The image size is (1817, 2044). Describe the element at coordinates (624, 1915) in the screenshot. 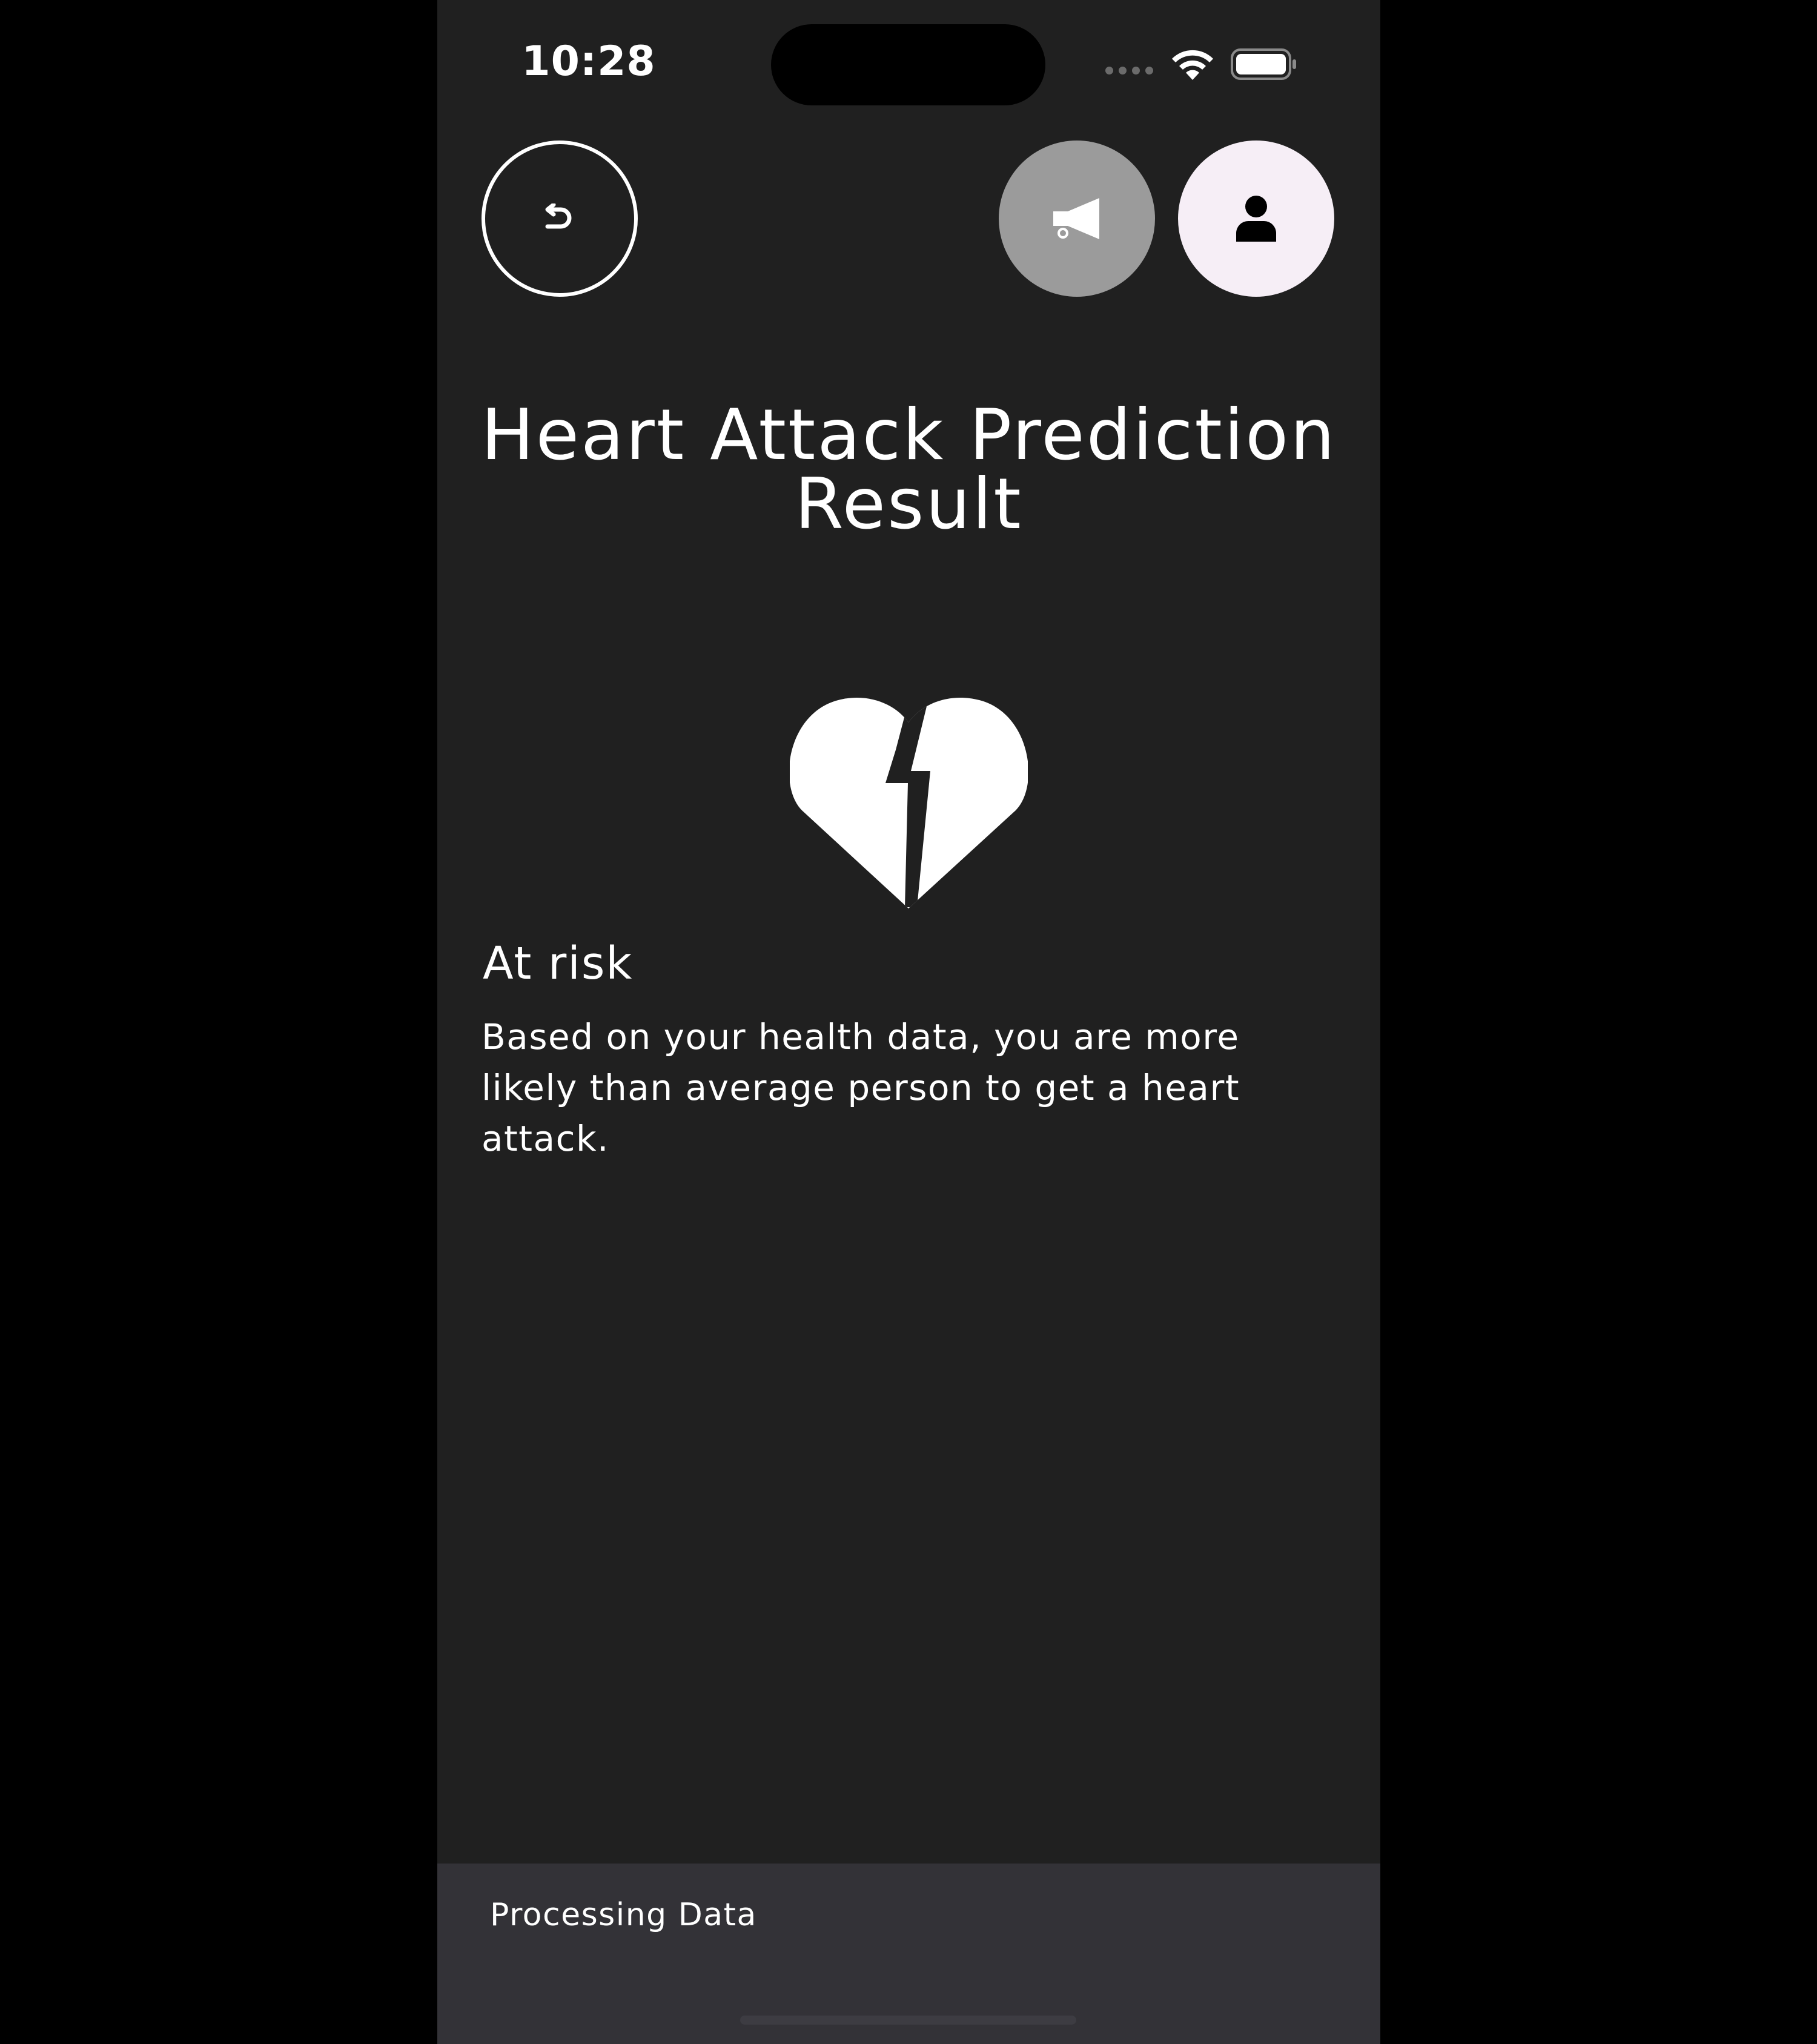

I see `snackbar-message: Processing Data` at that location.